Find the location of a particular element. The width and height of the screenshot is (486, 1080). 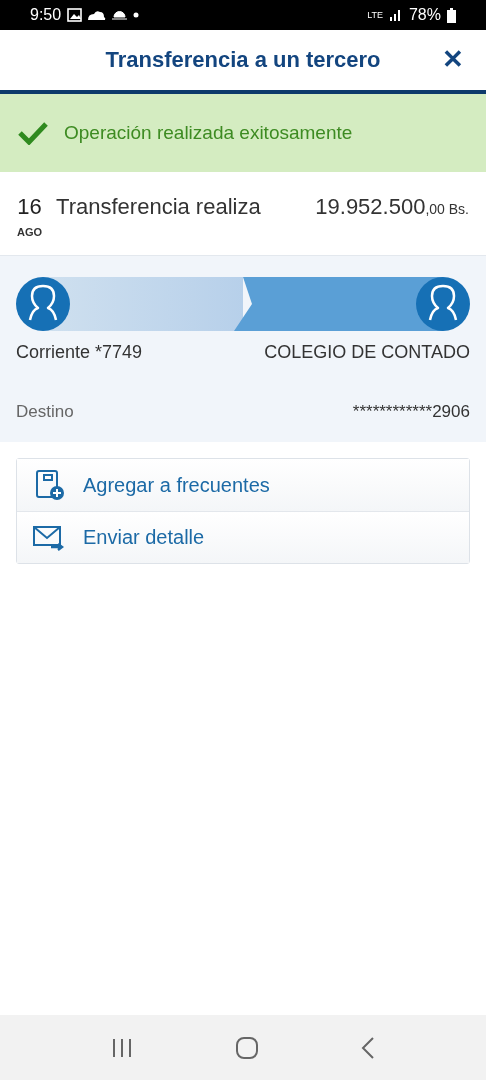

cloud-icon is located at coordinates (97, 15).